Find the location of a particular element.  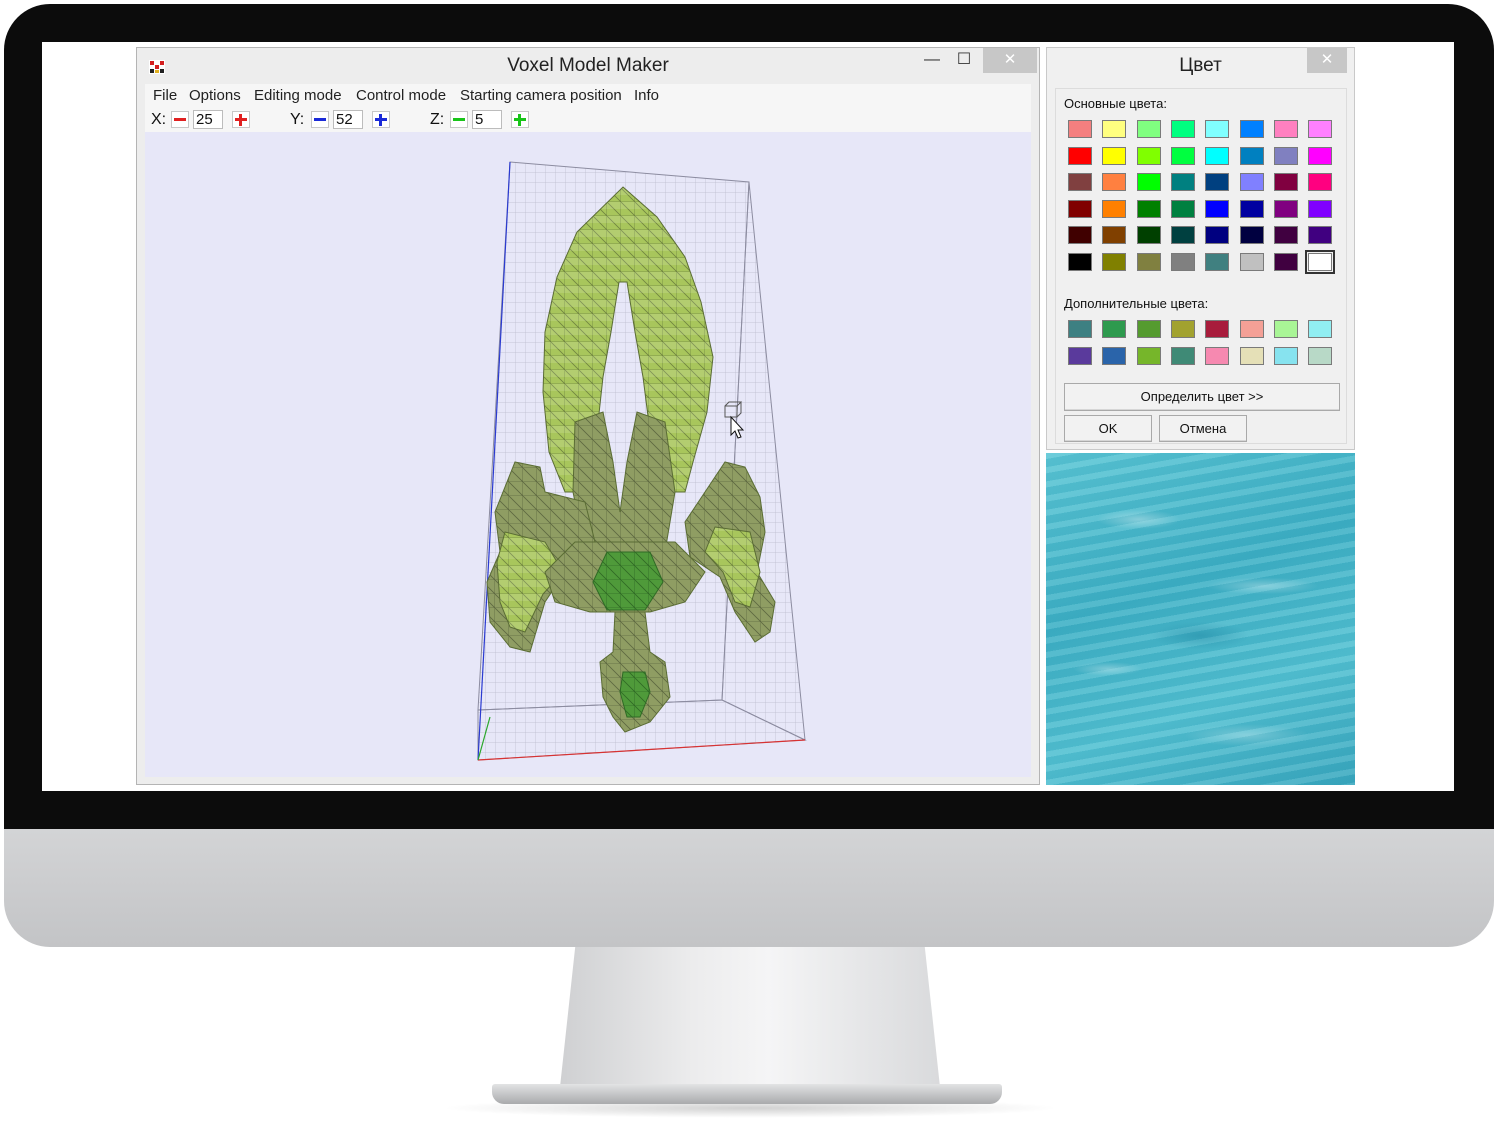

y-value-field: 52 is located at coordinates (348, 119).